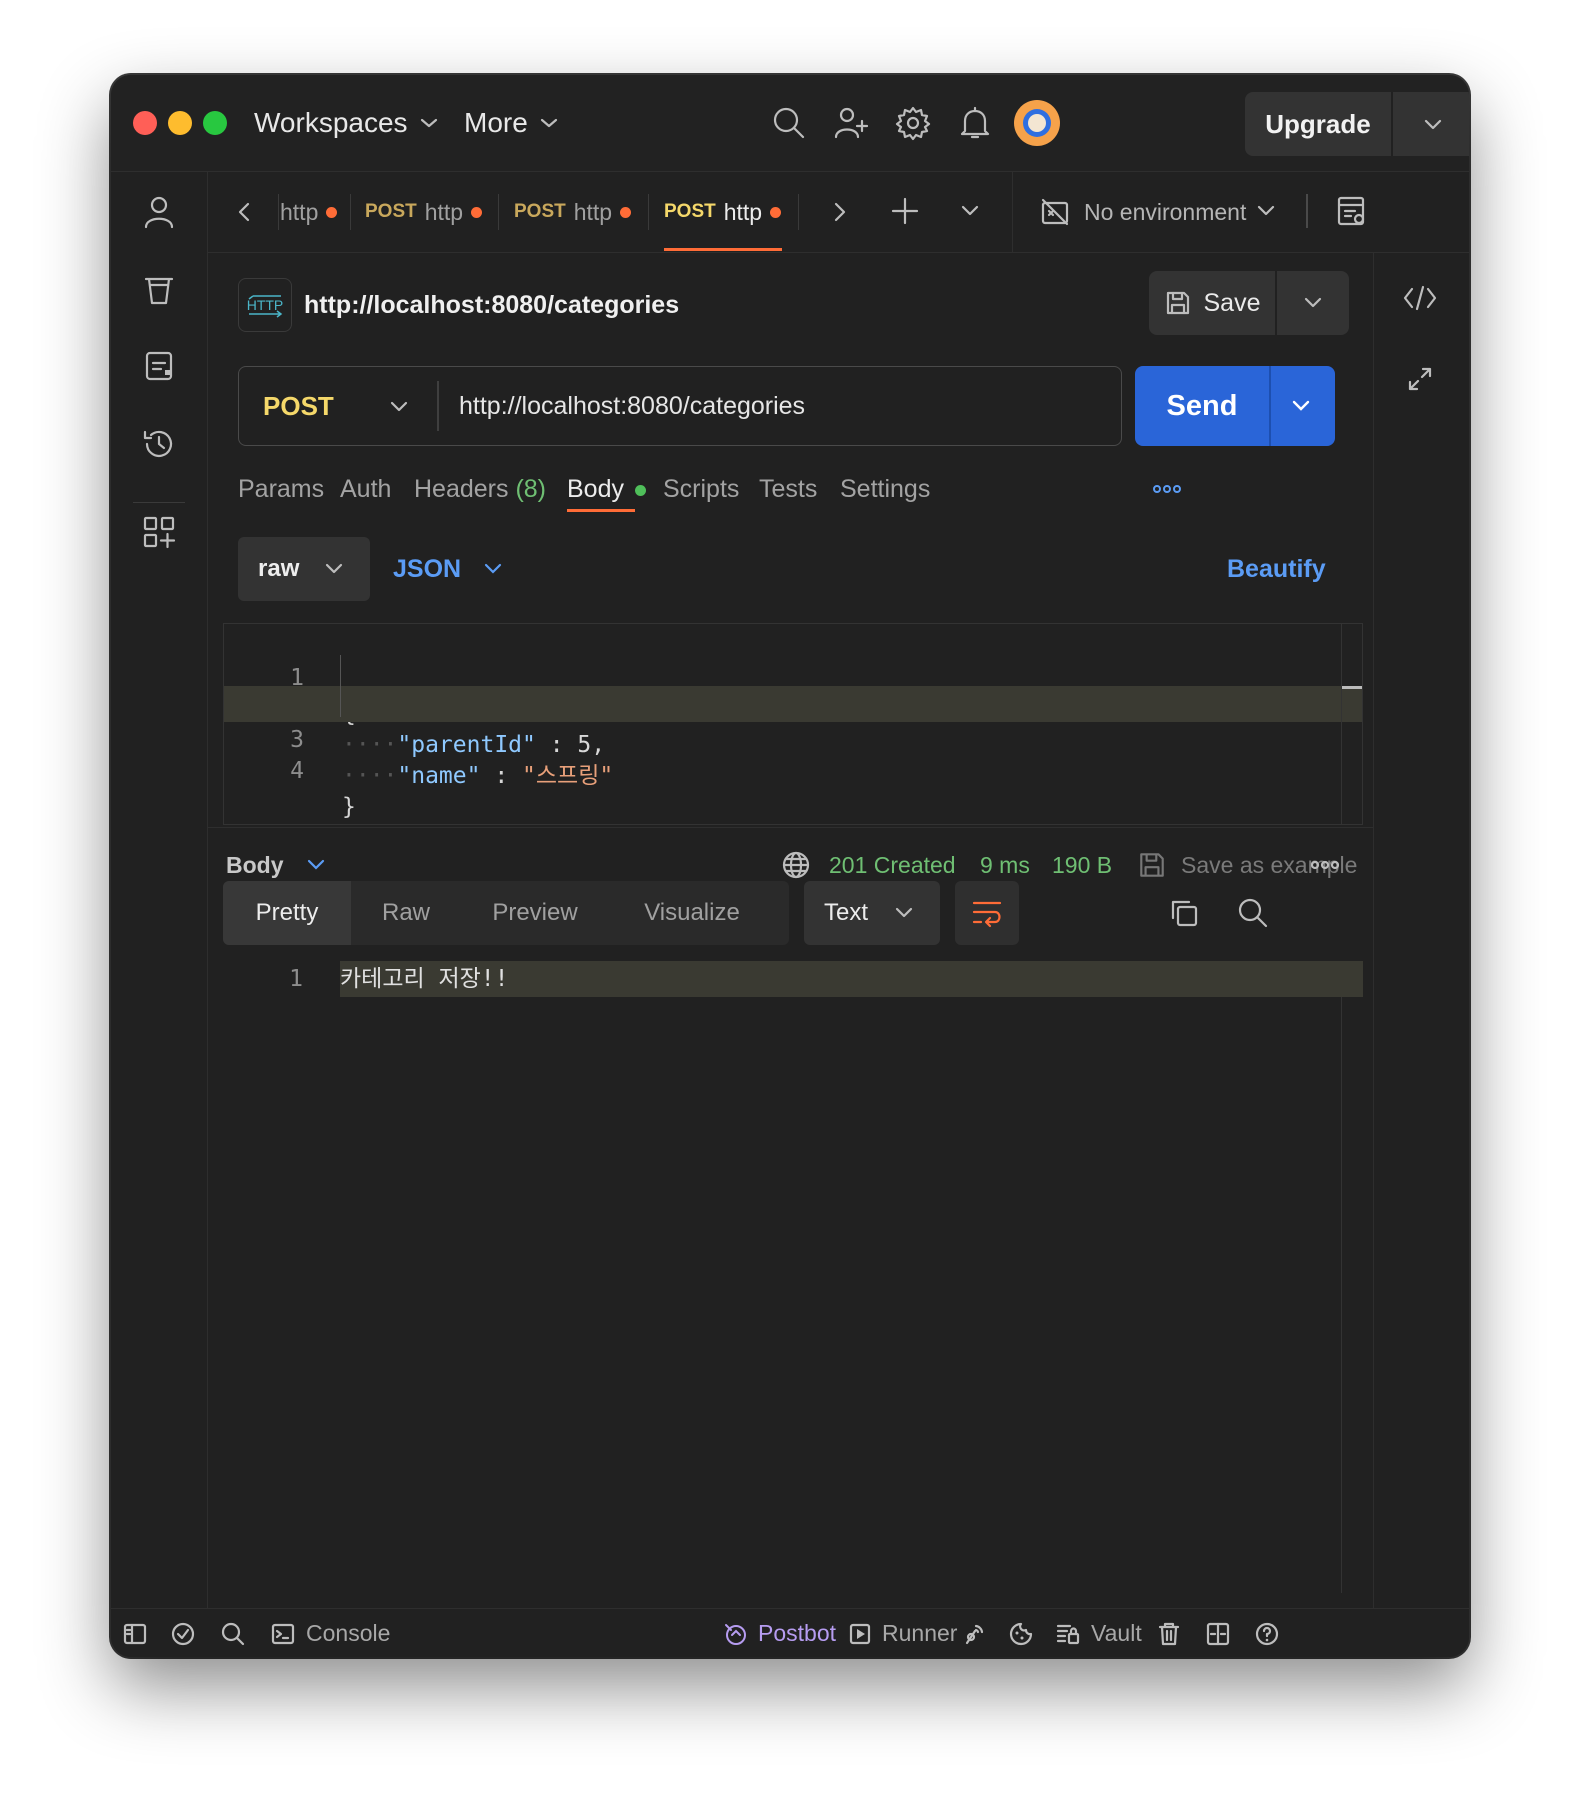 The image size is (1582, 1804). Describe the element at coordinates (281, 489) in the screenshot. I see `tab-params: Params` at that location.